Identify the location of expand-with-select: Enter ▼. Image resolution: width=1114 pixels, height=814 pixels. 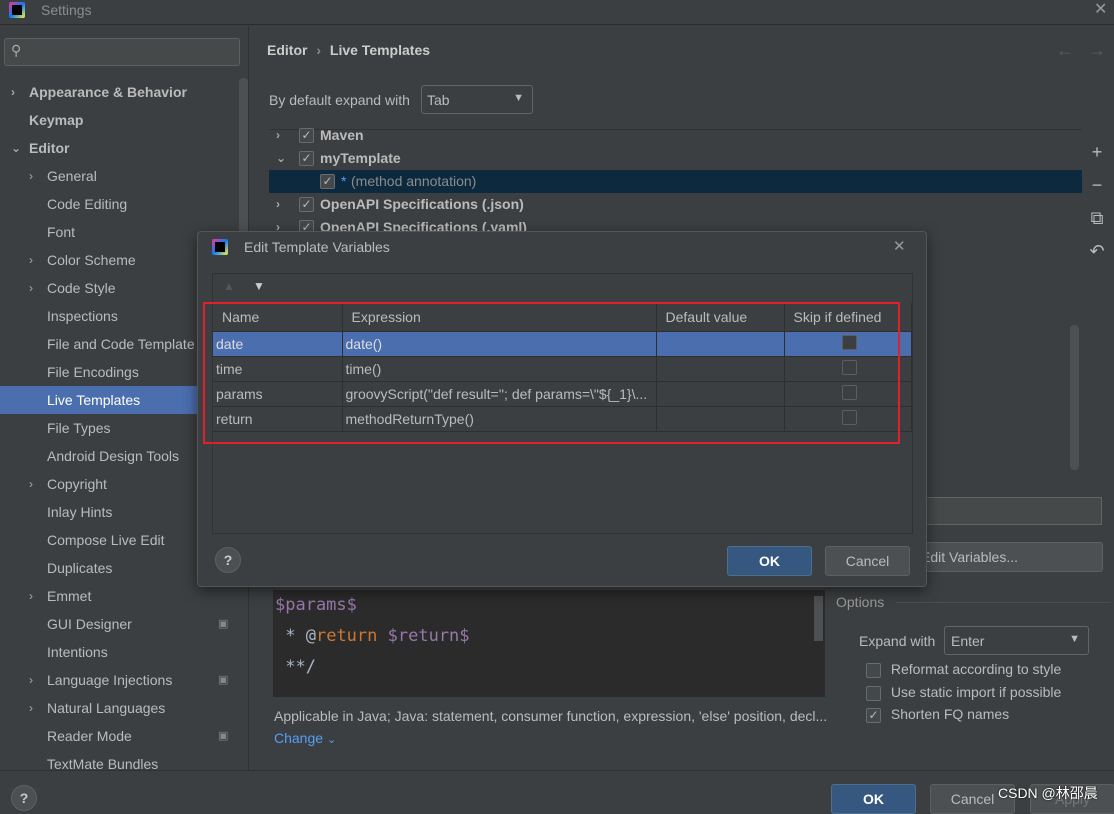
(1016, 640).